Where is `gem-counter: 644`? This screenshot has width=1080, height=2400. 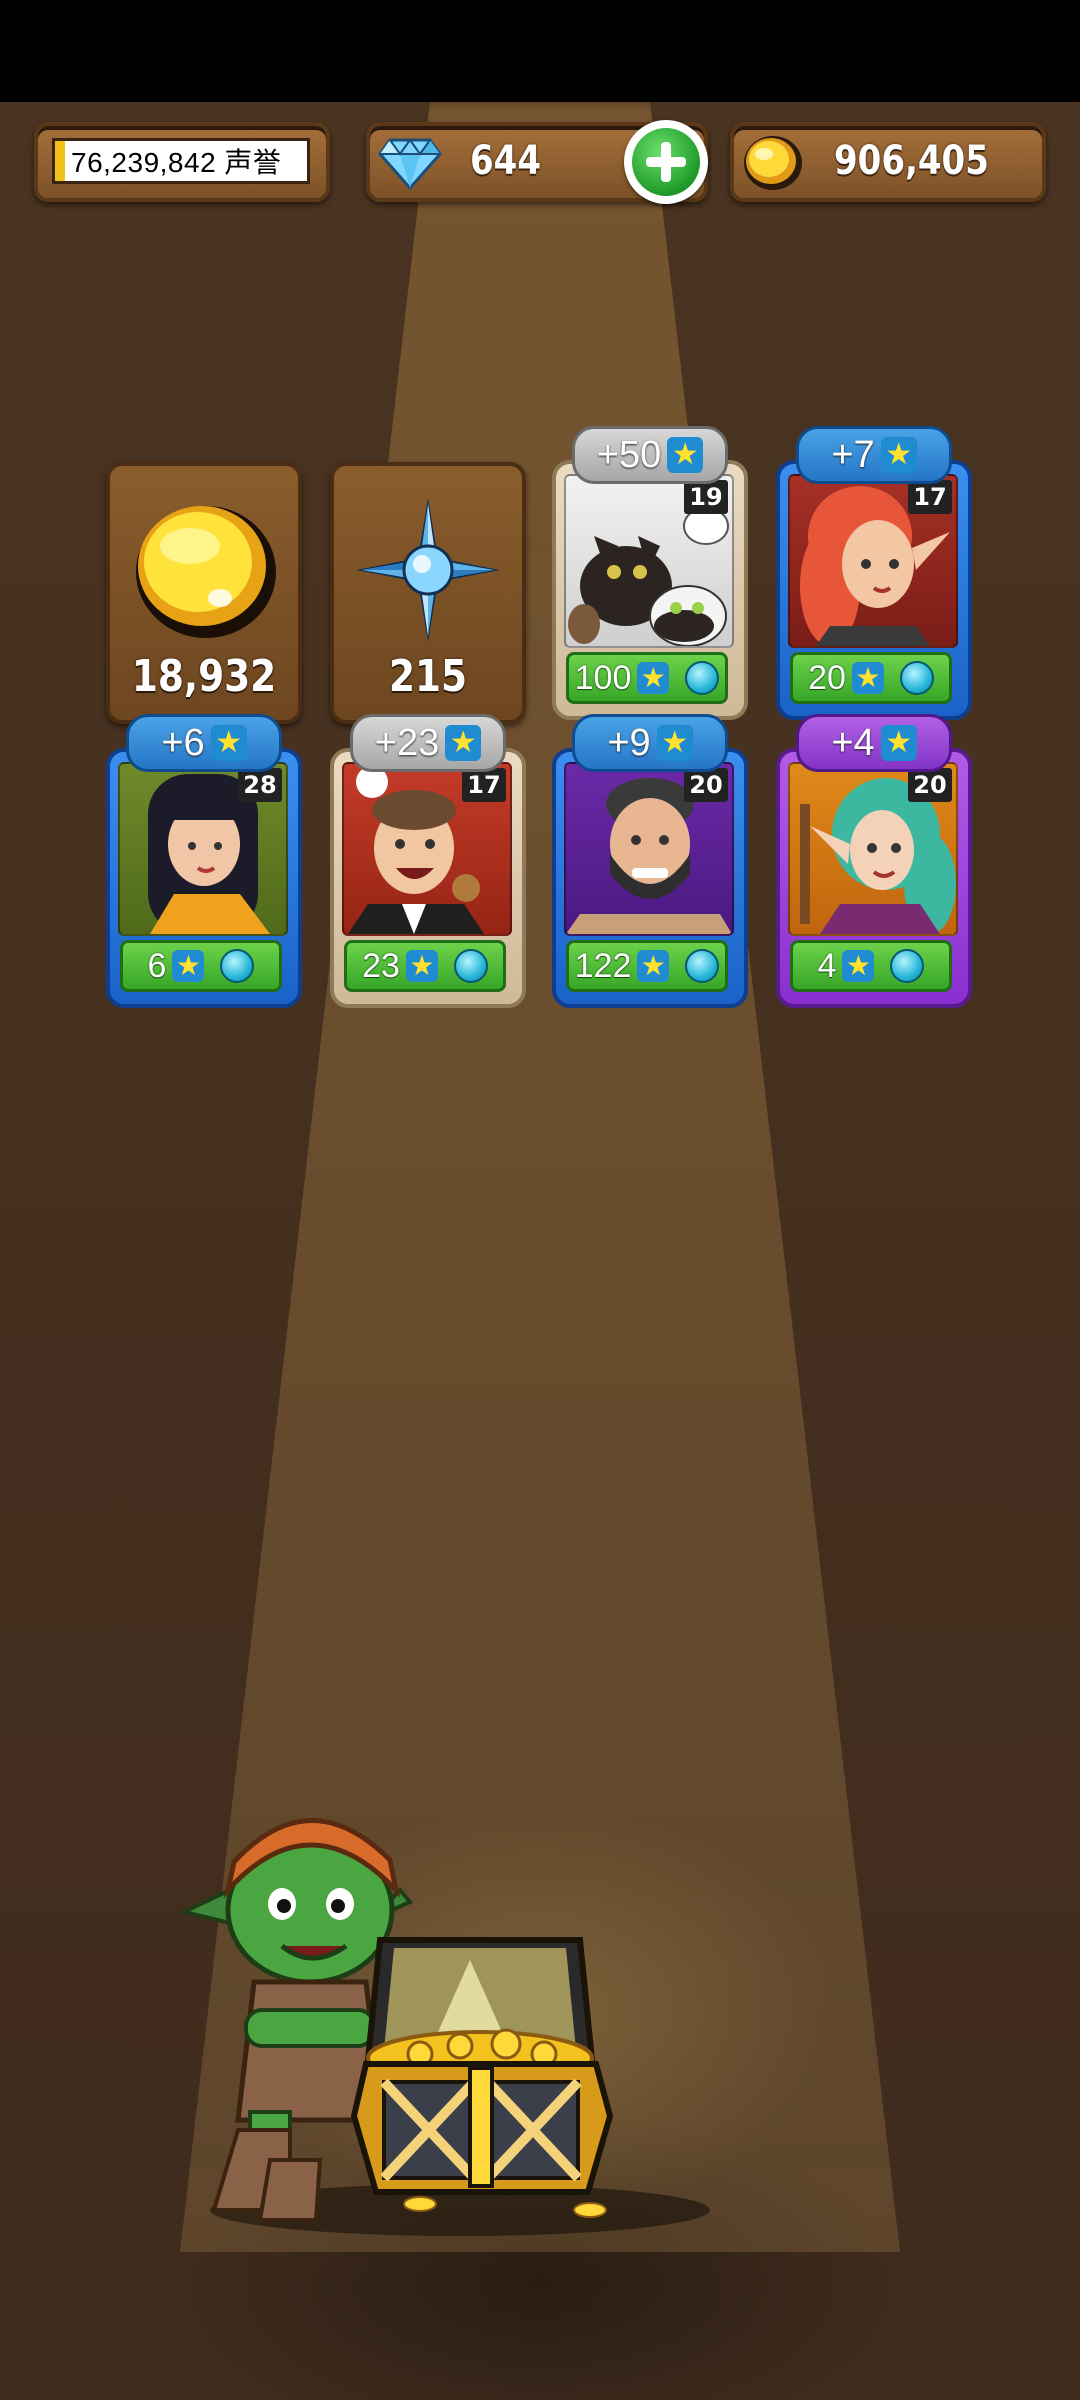
gem-counter: 644 is located at coordinates (537, 162).